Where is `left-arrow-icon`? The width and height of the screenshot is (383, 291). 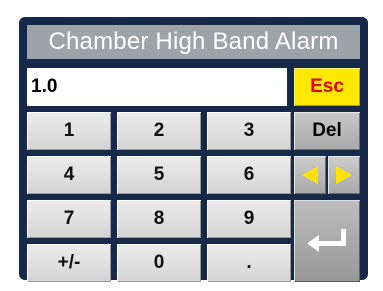
left-arrow-icon is located at coordinates (310, 175).